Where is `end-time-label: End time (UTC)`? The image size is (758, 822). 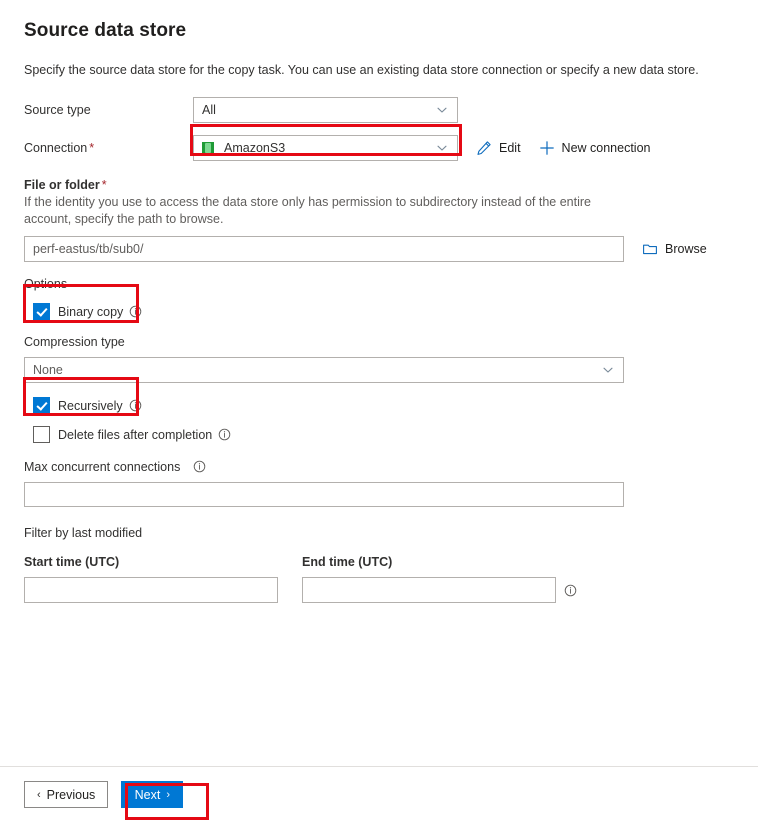
end-time-label: End time (UTC) is located at coordinates (347, 562).